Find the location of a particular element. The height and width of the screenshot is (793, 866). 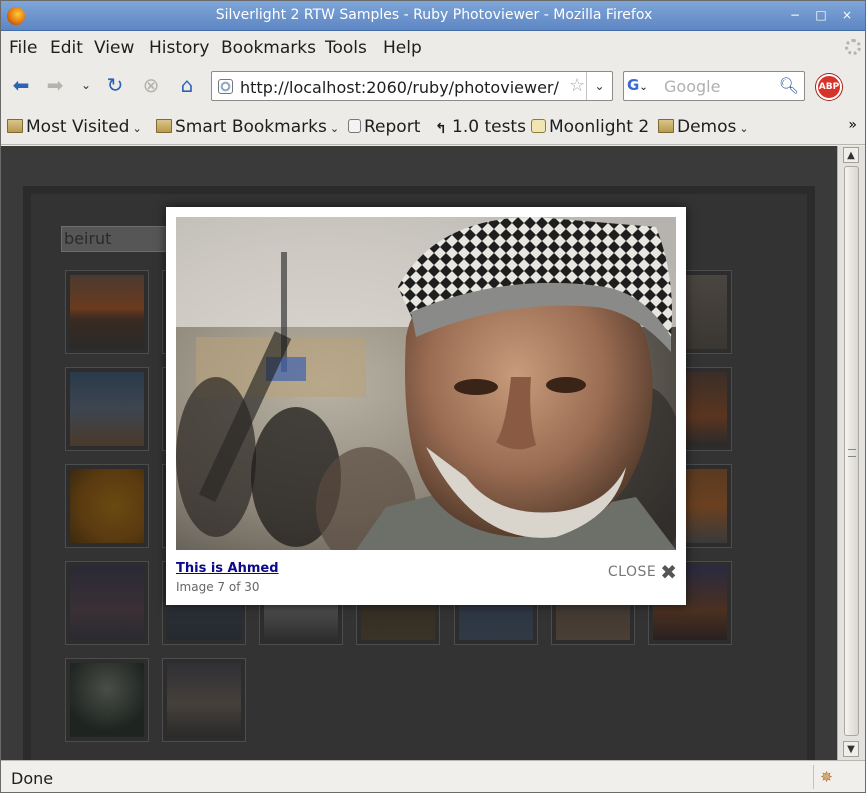

menu-history: History is located at coordinates (179, 48).